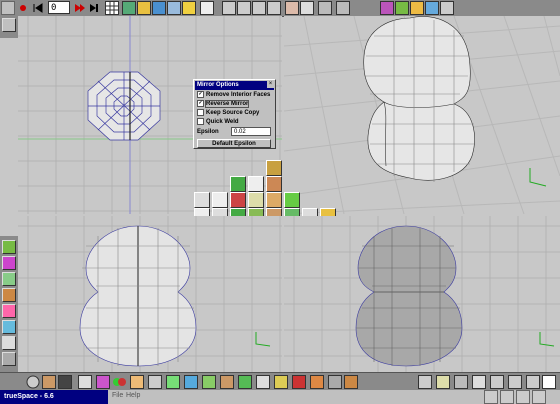  Describe the element at coordinates (238, 184) in the screenshot. I see `tool-icon-p2` at that location.